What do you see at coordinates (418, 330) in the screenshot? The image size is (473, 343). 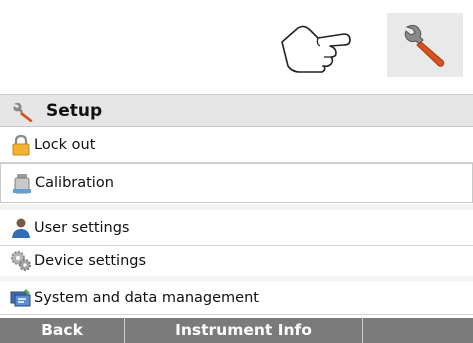 I see `empty-softkey` at bounding box center [418, 330].